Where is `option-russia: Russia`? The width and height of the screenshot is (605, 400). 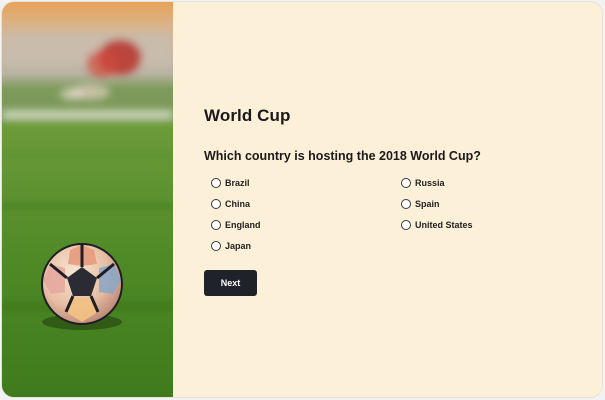 option-russia: Russia is located at coordinates (423, 183).